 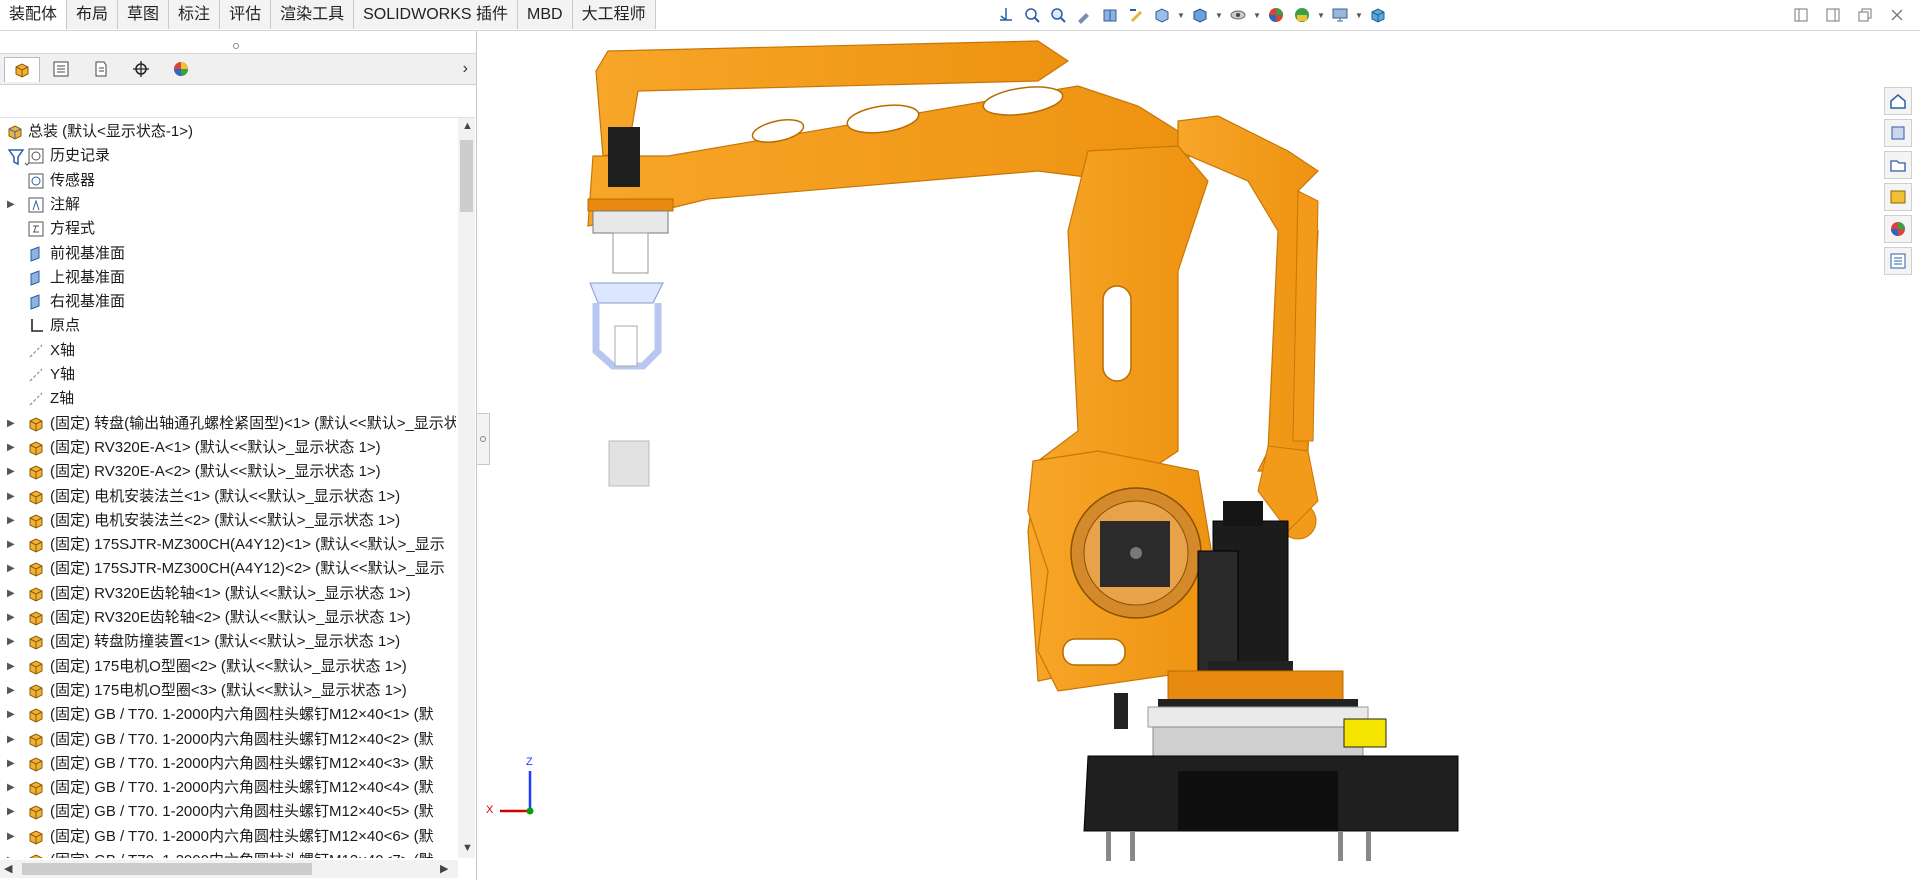 What do you see at coordinates (444, 868) in the screenshot?
I see `scroll-right-icon: ▶` at bounding box center [444, 868].